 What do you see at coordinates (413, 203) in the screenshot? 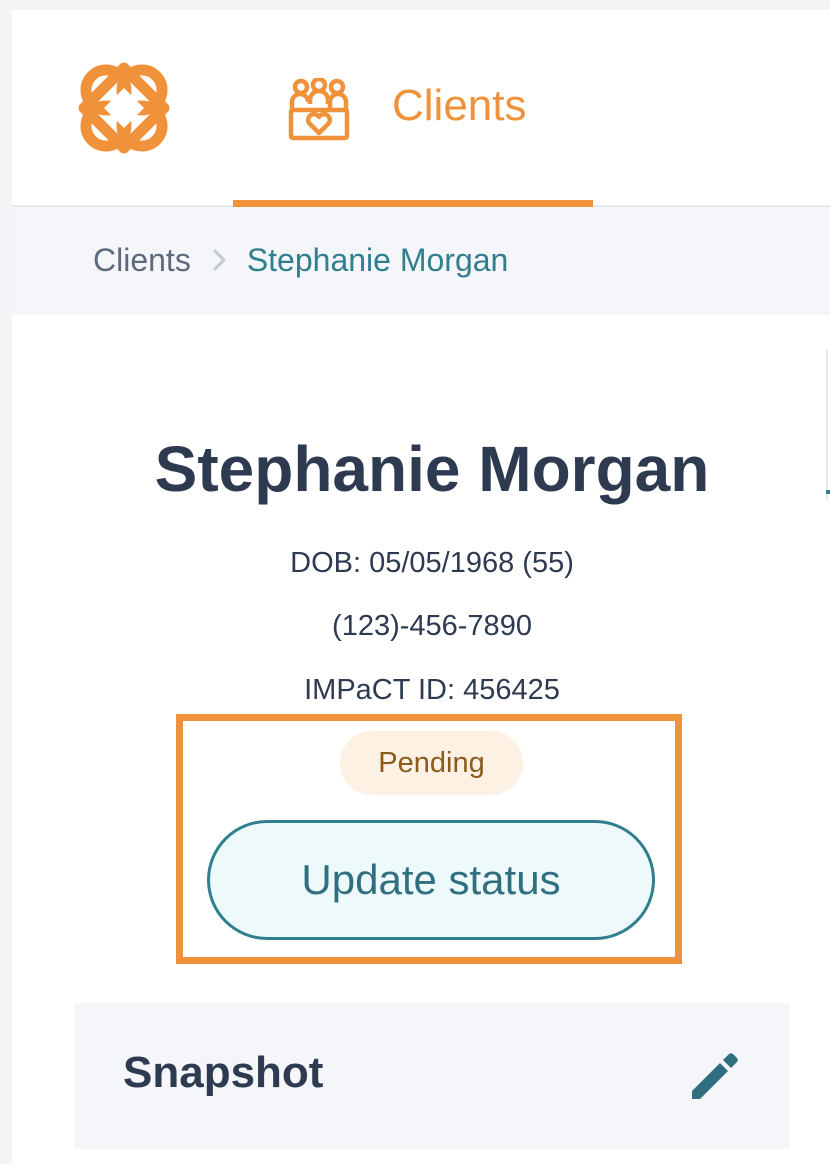
I see `active-tab-indicator` at bounding box center [413, 203].